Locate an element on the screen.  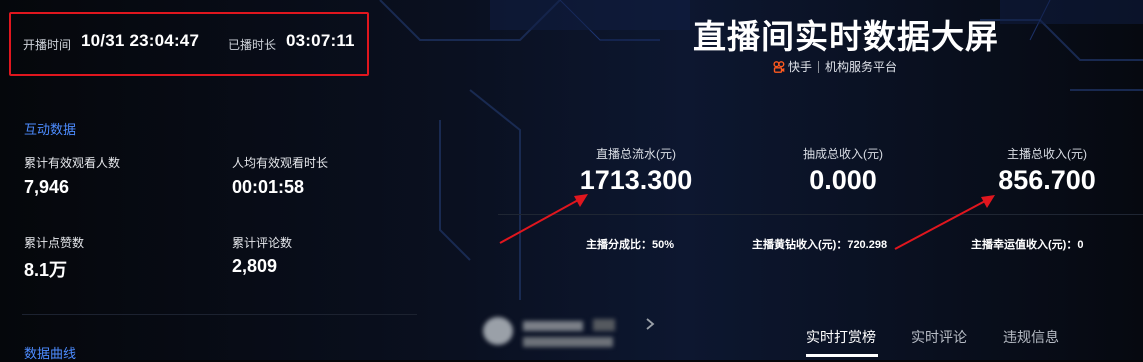
anchor-profile-blurred is located at coordinates (573, 337).